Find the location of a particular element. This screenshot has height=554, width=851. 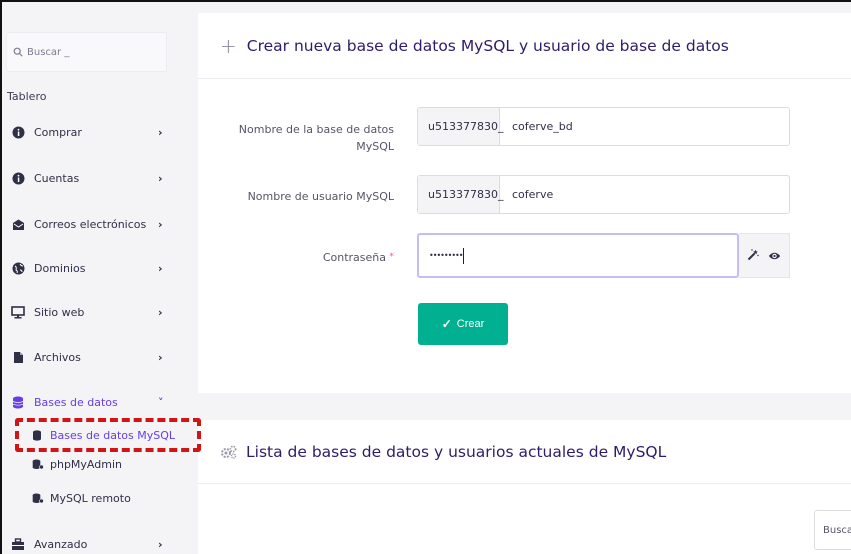

sidebar-search-placeholder: Buscar _ is located at coordinates (48, 52).